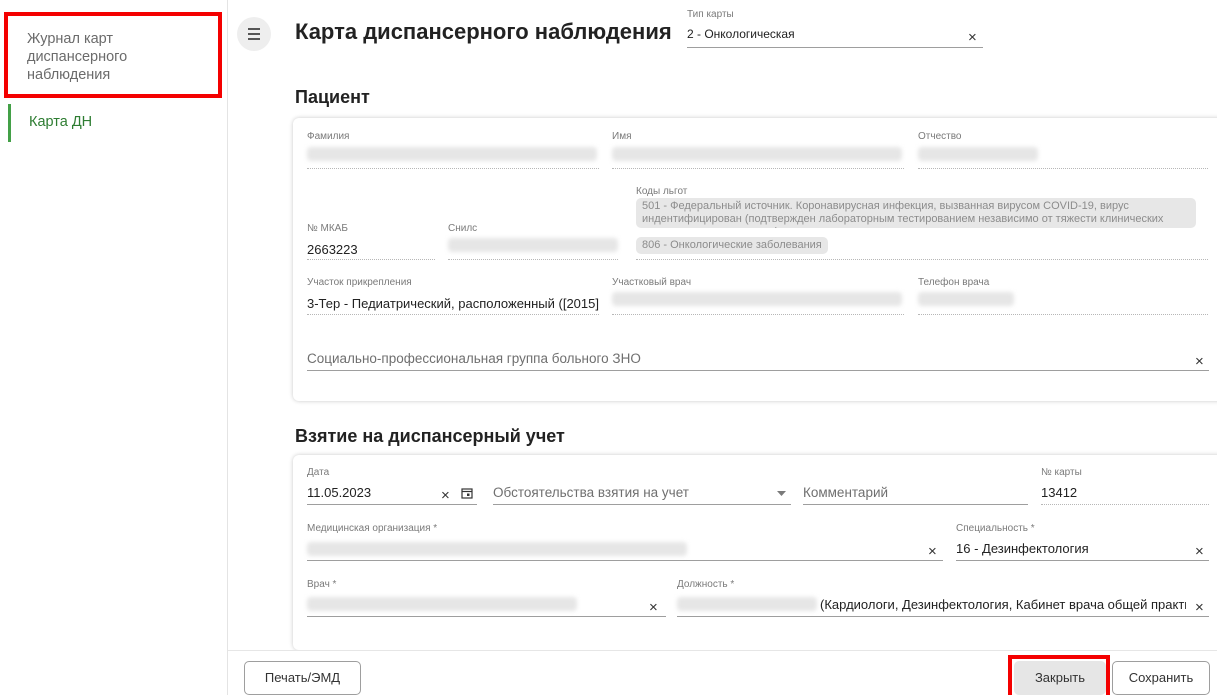 This screenshot has width=1217, height=695. I want to click on med-org-value, so click(497, 549).